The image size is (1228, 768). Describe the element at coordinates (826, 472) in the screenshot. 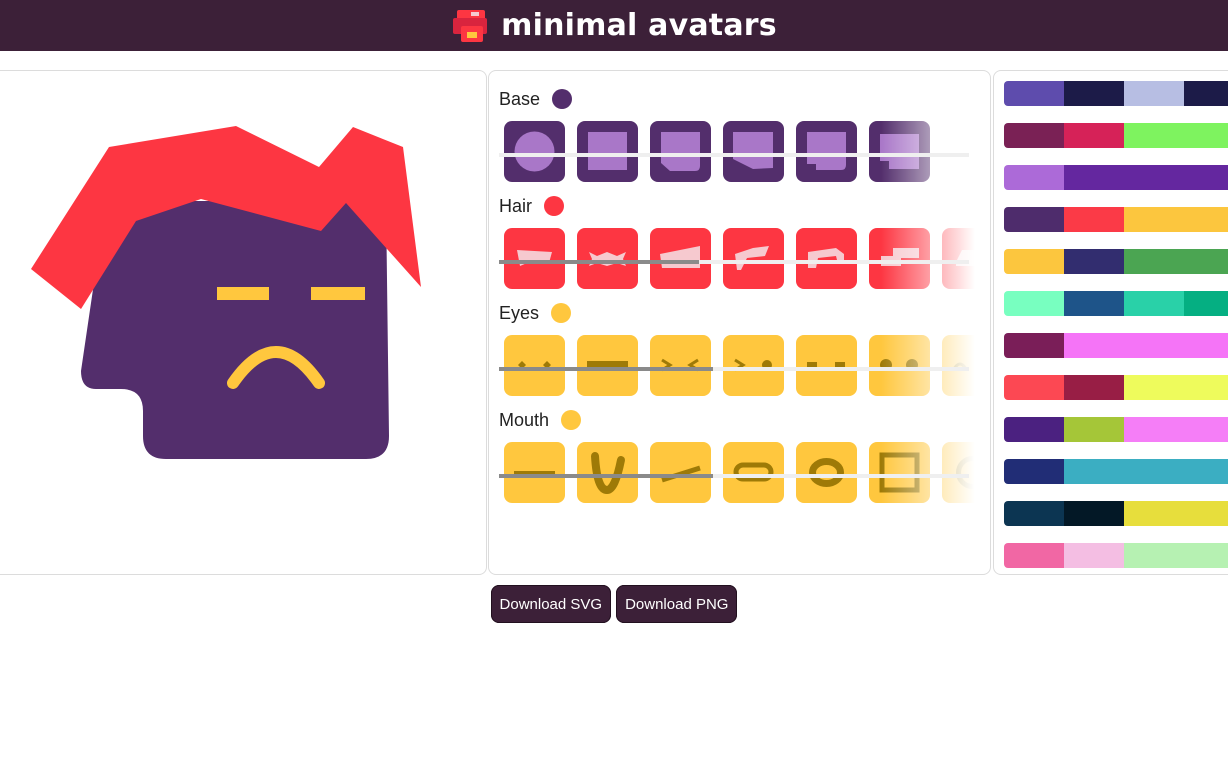

I see `mouth-option-oval` at that location.